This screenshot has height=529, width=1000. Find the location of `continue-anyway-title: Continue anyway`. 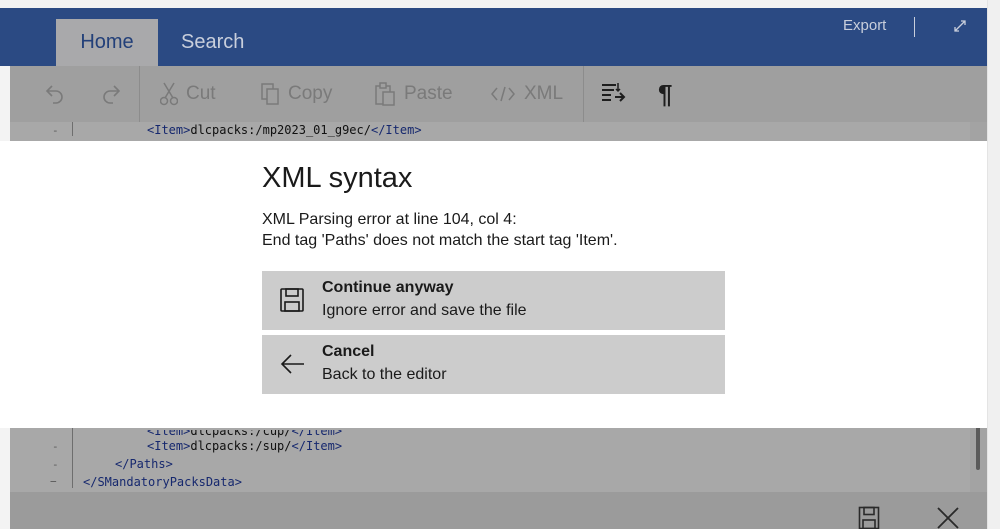

continue-anyway-title: Continue anyway is located at coordinates (388, 287).